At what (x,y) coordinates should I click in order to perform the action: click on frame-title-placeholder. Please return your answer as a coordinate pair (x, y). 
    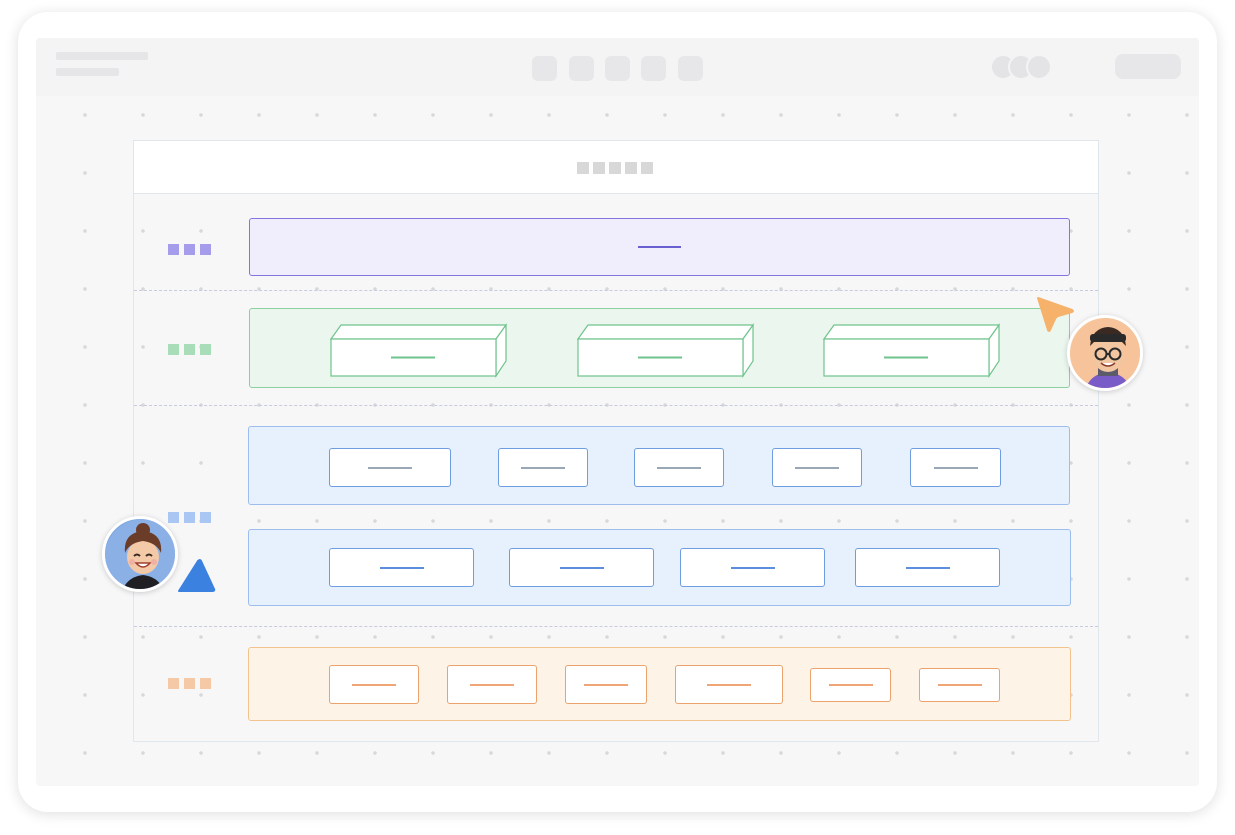
    Looking at the image, I should click on (615, 168).